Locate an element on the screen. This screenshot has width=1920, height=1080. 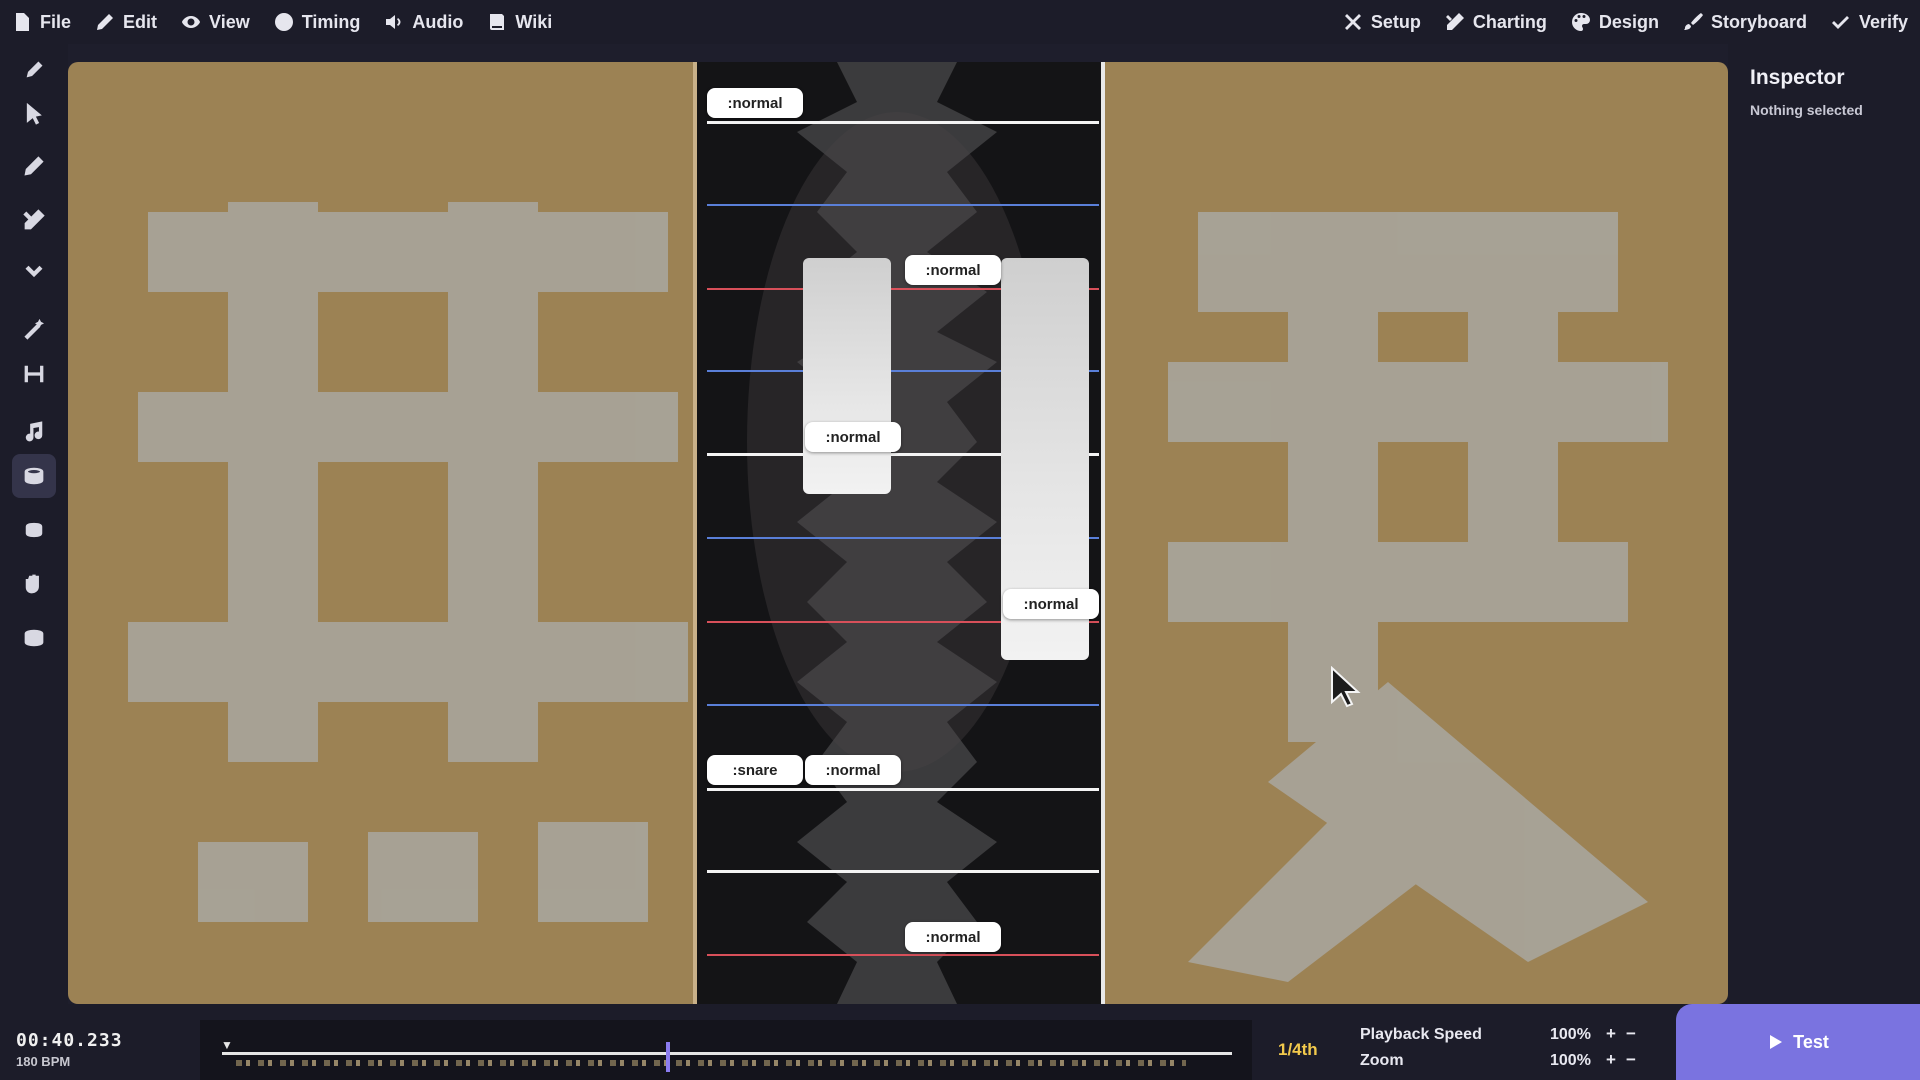
speaker-icon is located at coordinates (393, 22).